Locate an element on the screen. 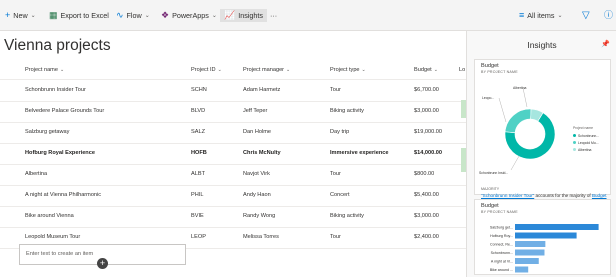 The width and height of the screenshot is (616, 277). insights-label: Insights is located at coordinates (250, 15).